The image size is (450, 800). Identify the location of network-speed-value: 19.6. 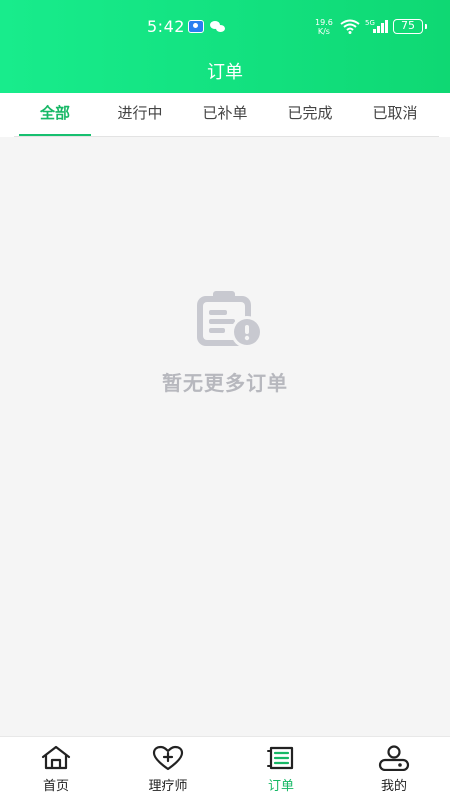
(324, 22).